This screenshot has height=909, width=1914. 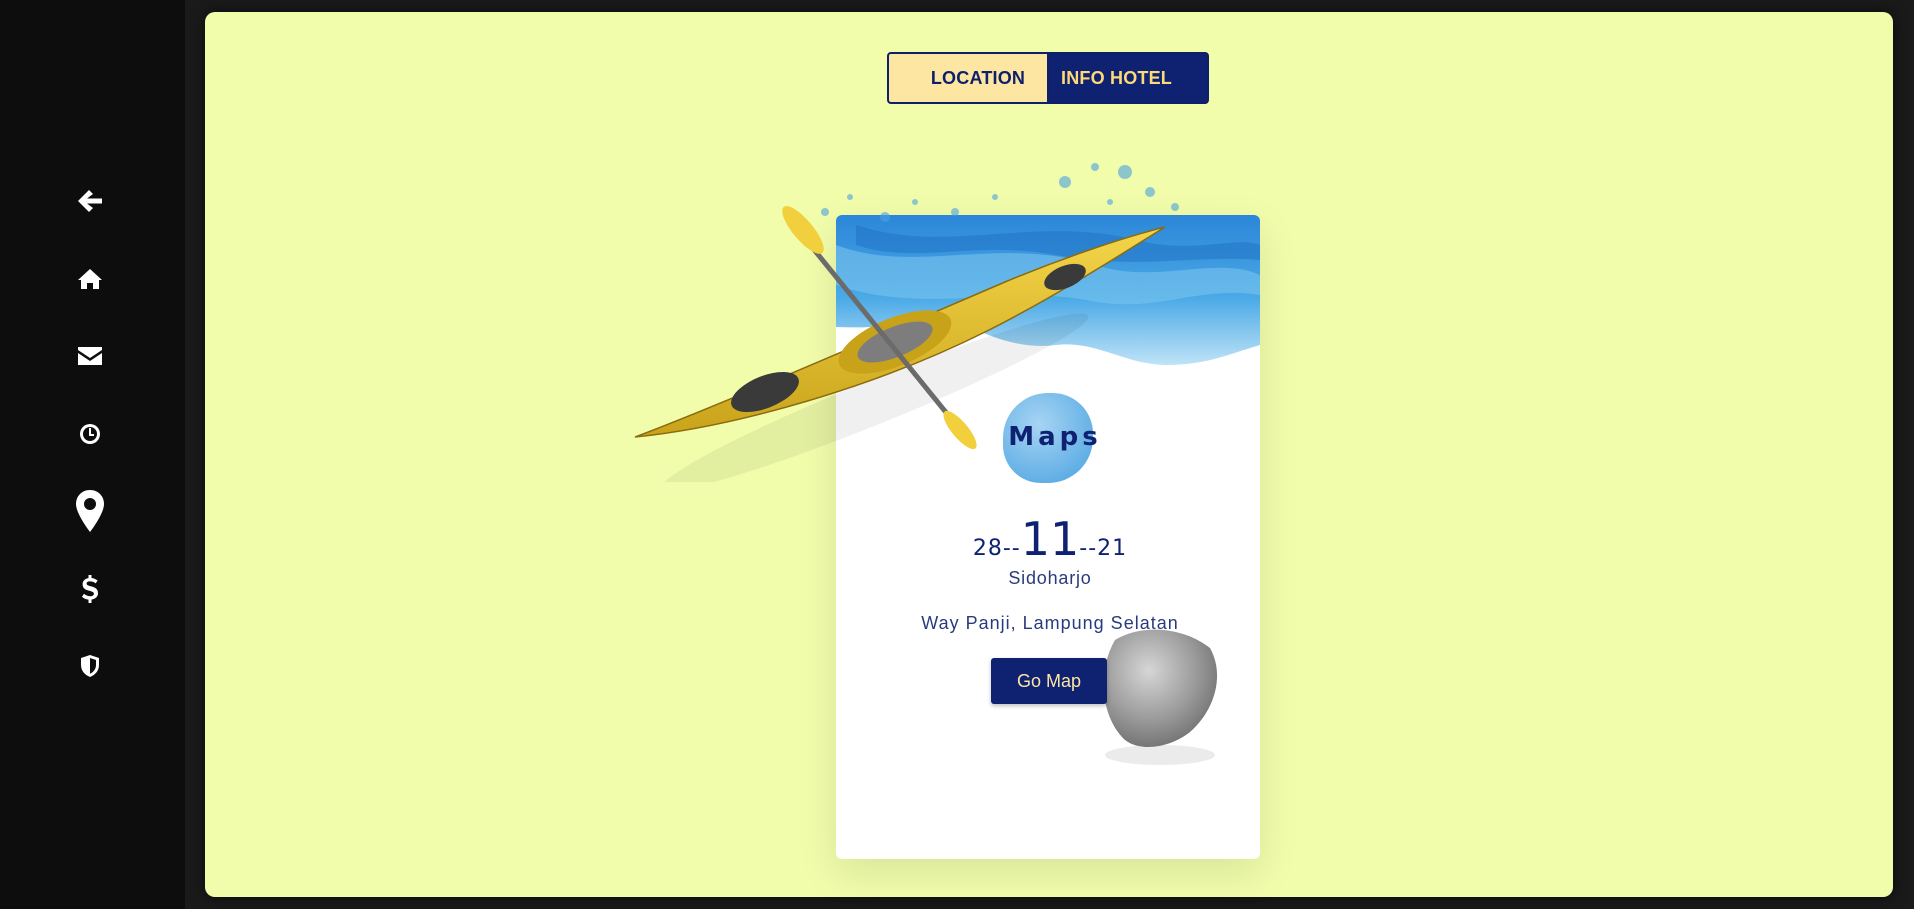 What do you see at coordinates (996, 548) in the screenshot?
I see `date-day: 28--` at bounding box center [996, 548].